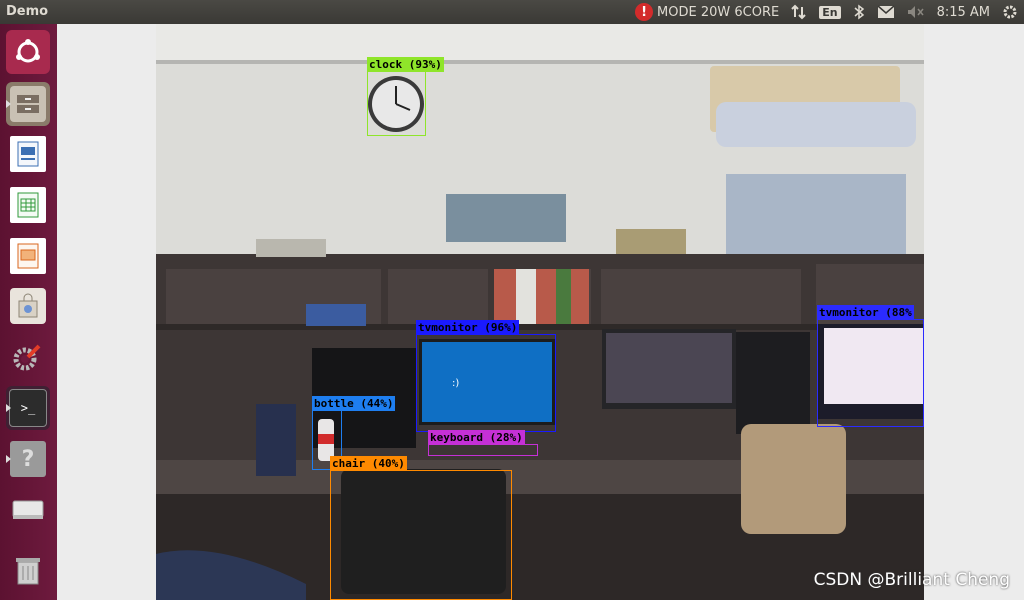  I want to click on ubuntu-logo-icon, so click(28, 52).